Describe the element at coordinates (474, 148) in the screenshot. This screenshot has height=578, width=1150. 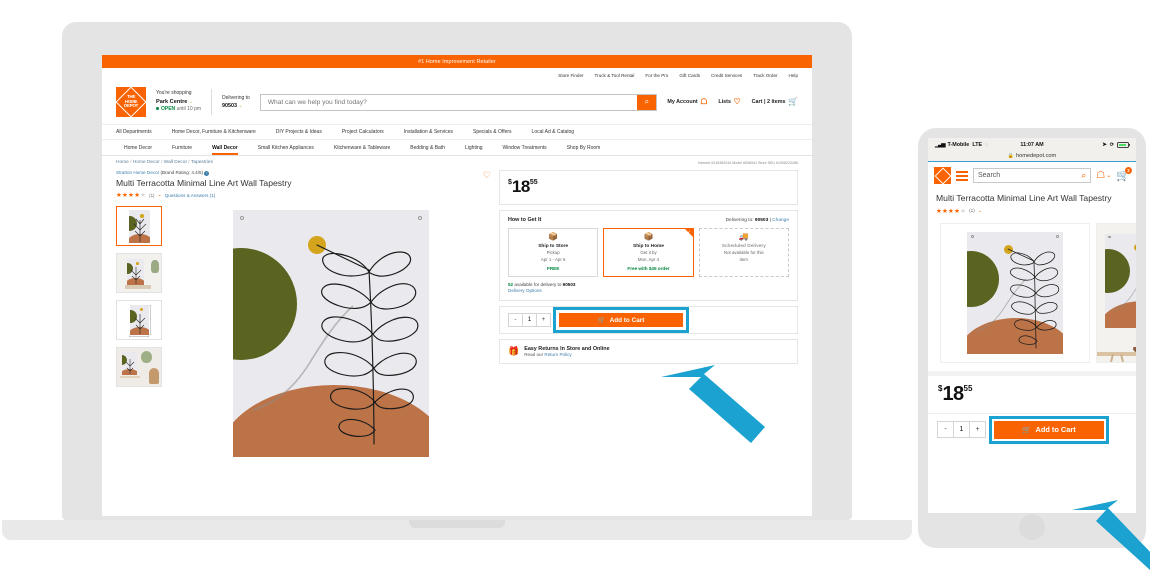
I see `subnav-lighting: Lighting` at that location.